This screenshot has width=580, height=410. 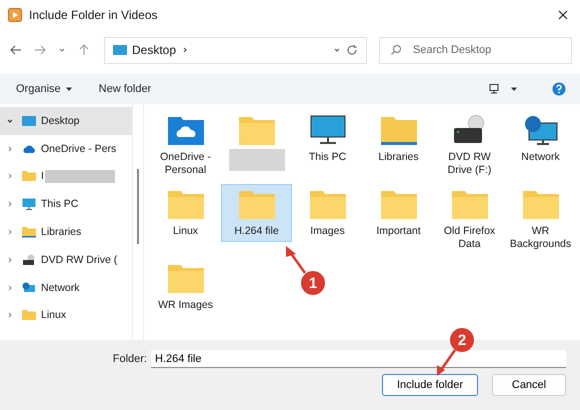 I want to click on sidebar-item: Desktop, so click(x=66, y=121).